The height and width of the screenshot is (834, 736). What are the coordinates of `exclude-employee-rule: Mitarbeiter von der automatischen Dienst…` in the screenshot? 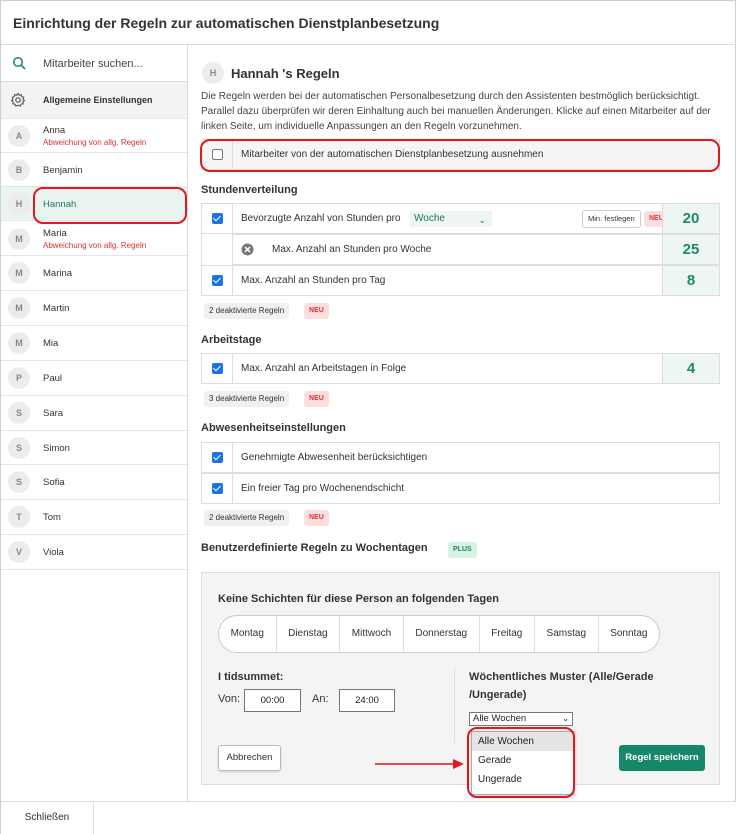 It's located at (460, 154).